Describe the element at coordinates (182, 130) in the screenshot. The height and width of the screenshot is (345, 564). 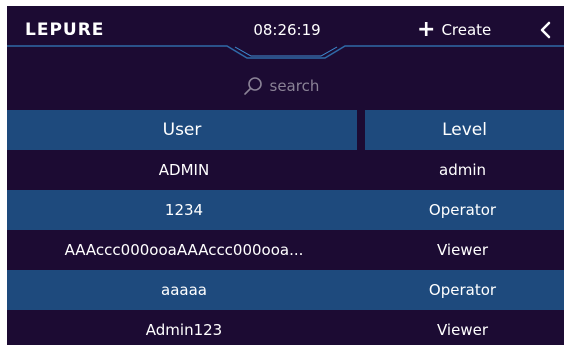
I see `column-header-user: User` at that location.